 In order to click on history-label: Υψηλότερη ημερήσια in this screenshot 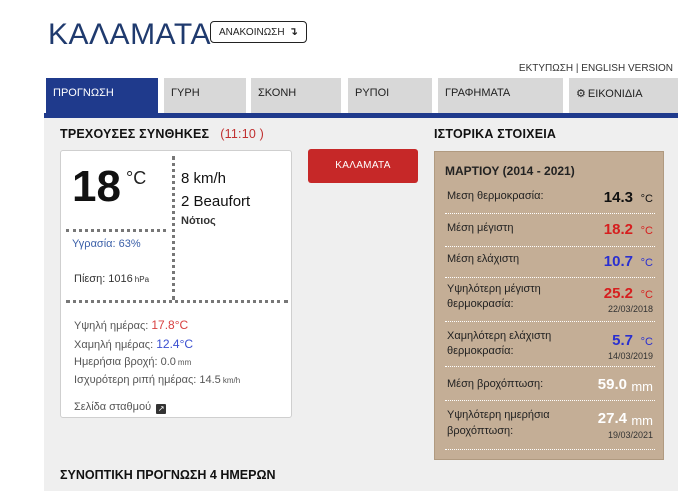, I will do `click(498, 415)`.